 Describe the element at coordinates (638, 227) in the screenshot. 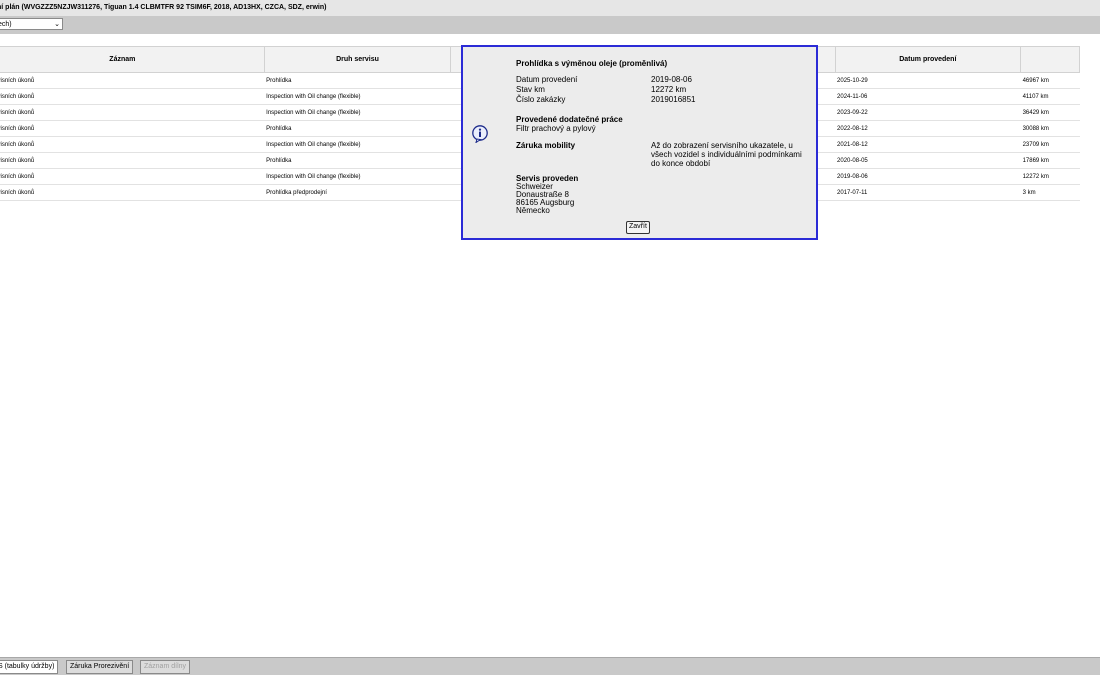

I see `close-button: Zavřít` at that location.